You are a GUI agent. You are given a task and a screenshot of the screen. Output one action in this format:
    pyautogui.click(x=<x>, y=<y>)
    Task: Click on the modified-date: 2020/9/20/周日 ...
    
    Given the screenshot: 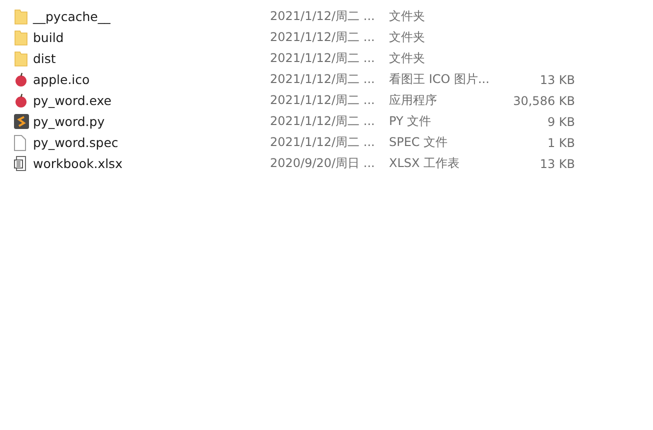 What is the action you would take?
    pyautogui.click(x=323, y=163)
    